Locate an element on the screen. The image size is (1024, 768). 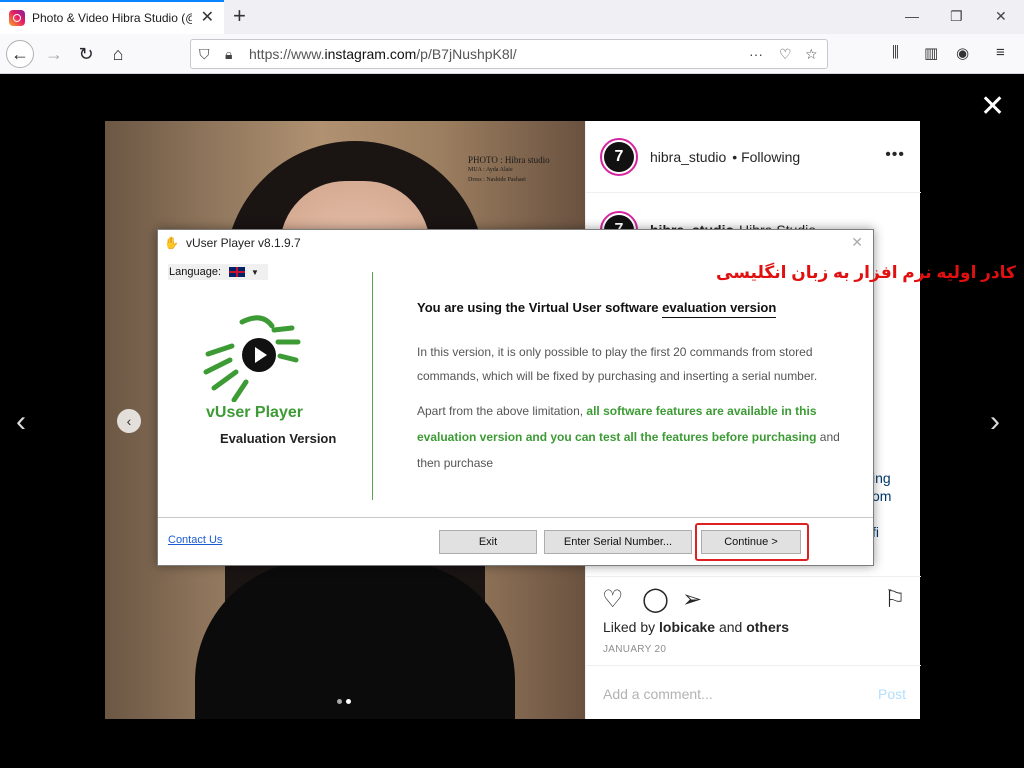
home-icon: ⌂ is located at coordinates (118, 54).